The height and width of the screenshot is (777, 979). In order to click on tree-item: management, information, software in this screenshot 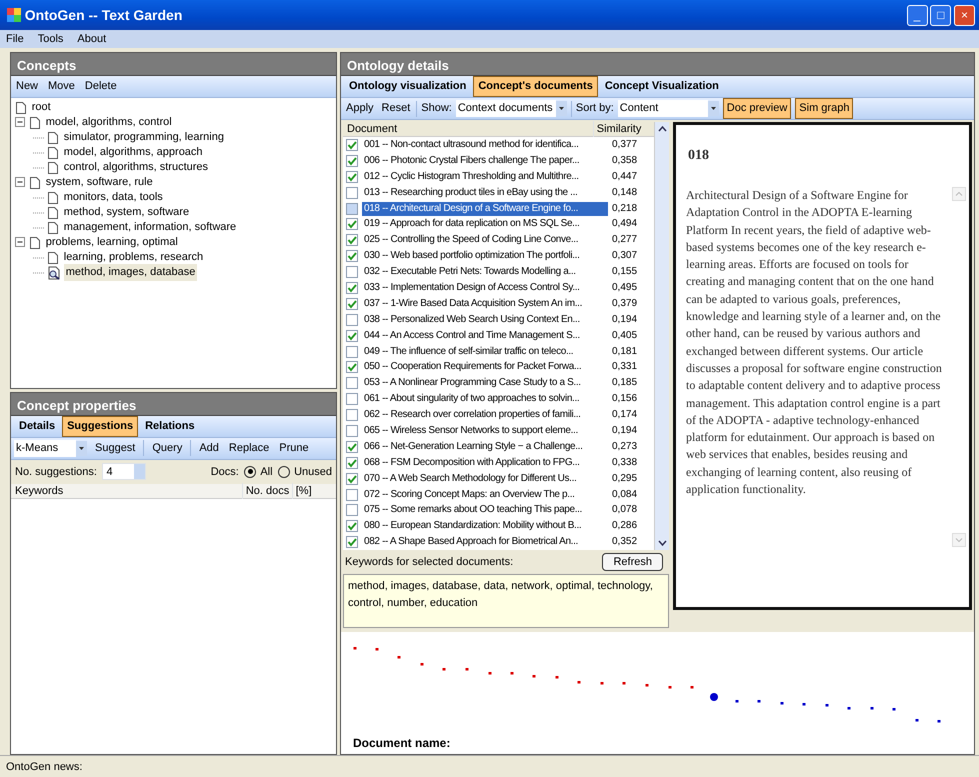, I will do `click(150, 227)`.